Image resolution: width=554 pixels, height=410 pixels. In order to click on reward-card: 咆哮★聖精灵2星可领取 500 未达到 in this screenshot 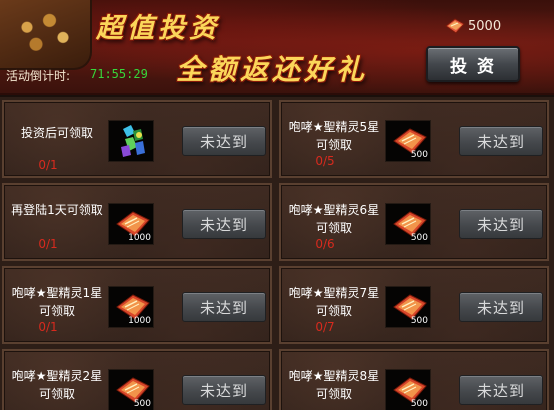, I will do `click(137, 379)`.